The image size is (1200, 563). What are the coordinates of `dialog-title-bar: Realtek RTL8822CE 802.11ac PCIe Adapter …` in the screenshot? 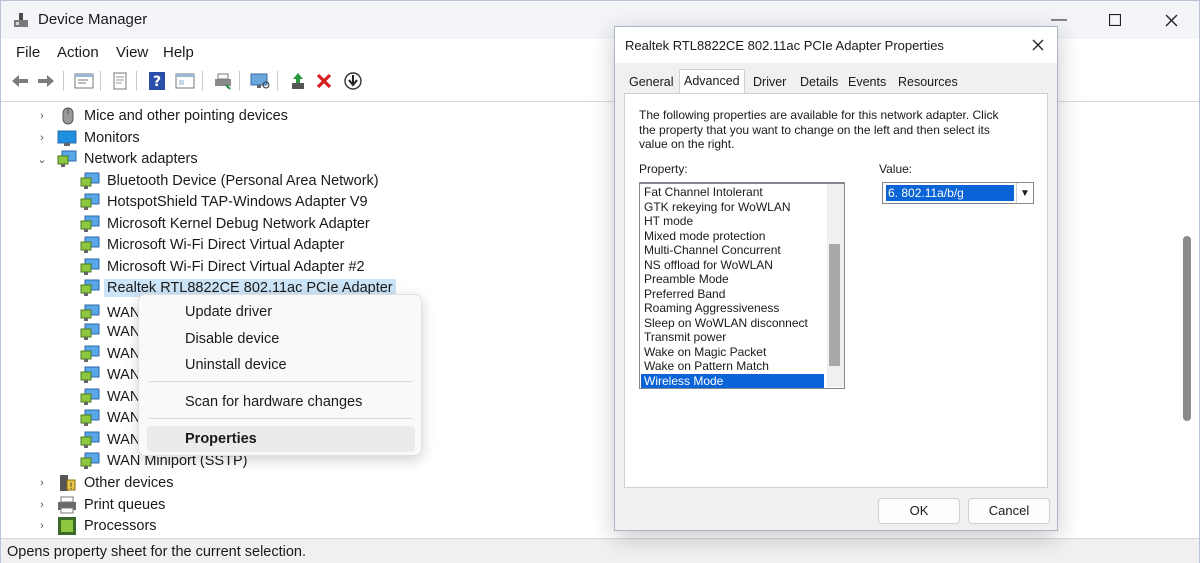 It's located at (836, 45).